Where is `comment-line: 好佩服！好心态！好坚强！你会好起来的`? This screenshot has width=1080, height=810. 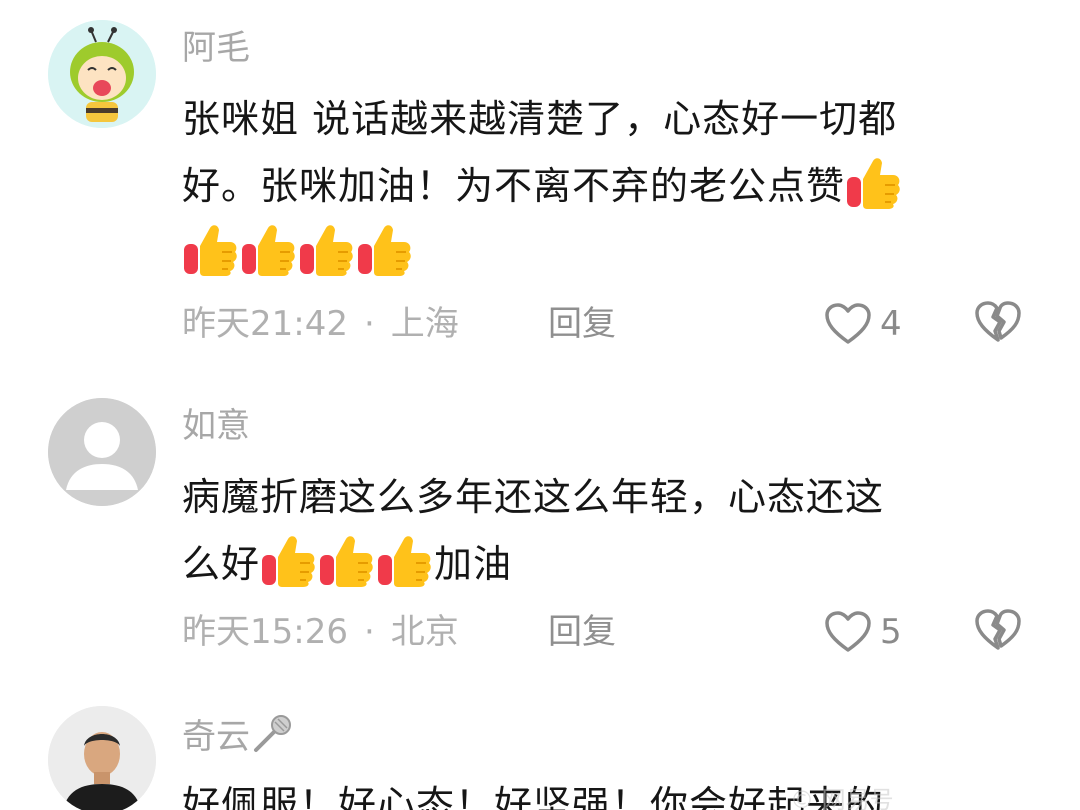
comment-line: 好佩服！好心态！好坚强！你会好起来的 is located at coordinates (533, 796).